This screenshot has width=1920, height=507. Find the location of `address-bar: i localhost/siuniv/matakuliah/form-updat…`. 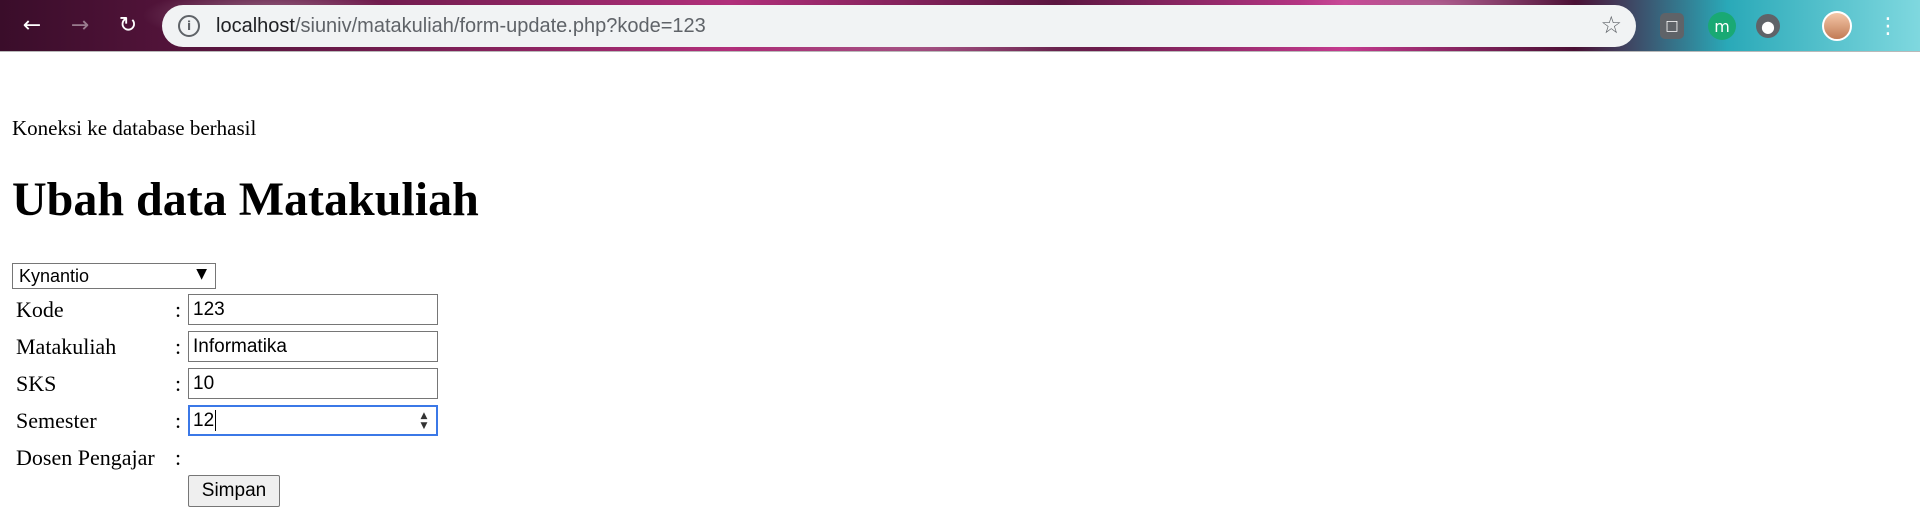

address-bar: i localhost/siuniv/matakuliah/form-updat… is located at coordinates (899, 26).